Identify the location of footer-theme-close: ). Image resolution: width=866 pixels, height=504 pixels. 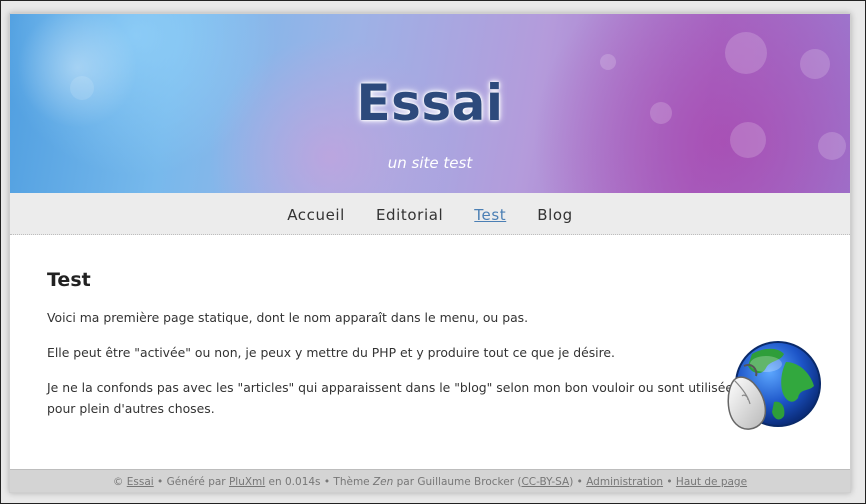
(571, 482).